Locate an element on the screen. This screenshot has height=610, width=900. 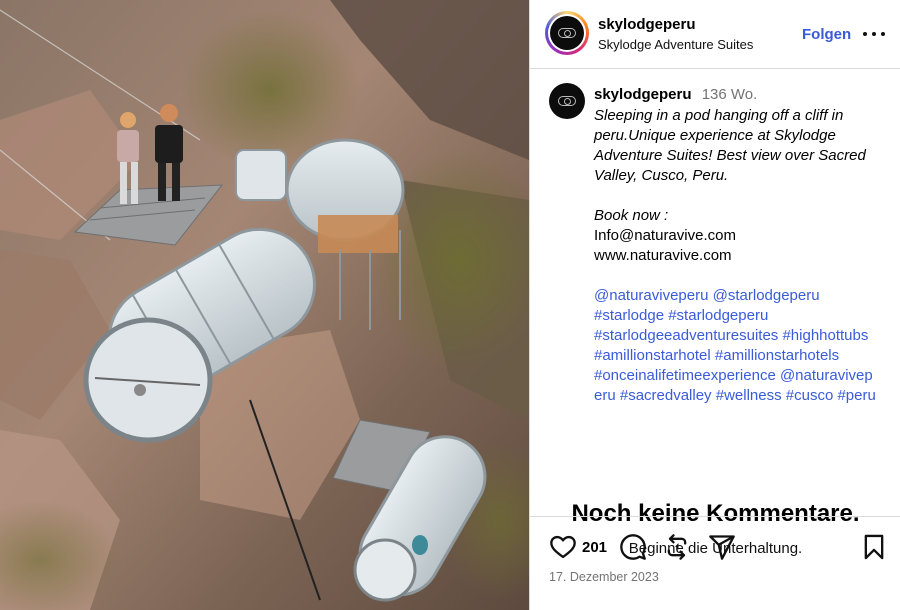
booking-website: www.naturavive.com is located at coordinates (663, 255).